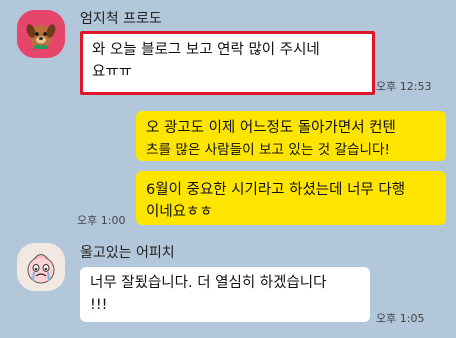 The image size is (456, 338). What do you see at coordinates (127, 253) in the screenshot?
I see `sender-name: 울고있는 어피치` at bounding box center [127, 253].